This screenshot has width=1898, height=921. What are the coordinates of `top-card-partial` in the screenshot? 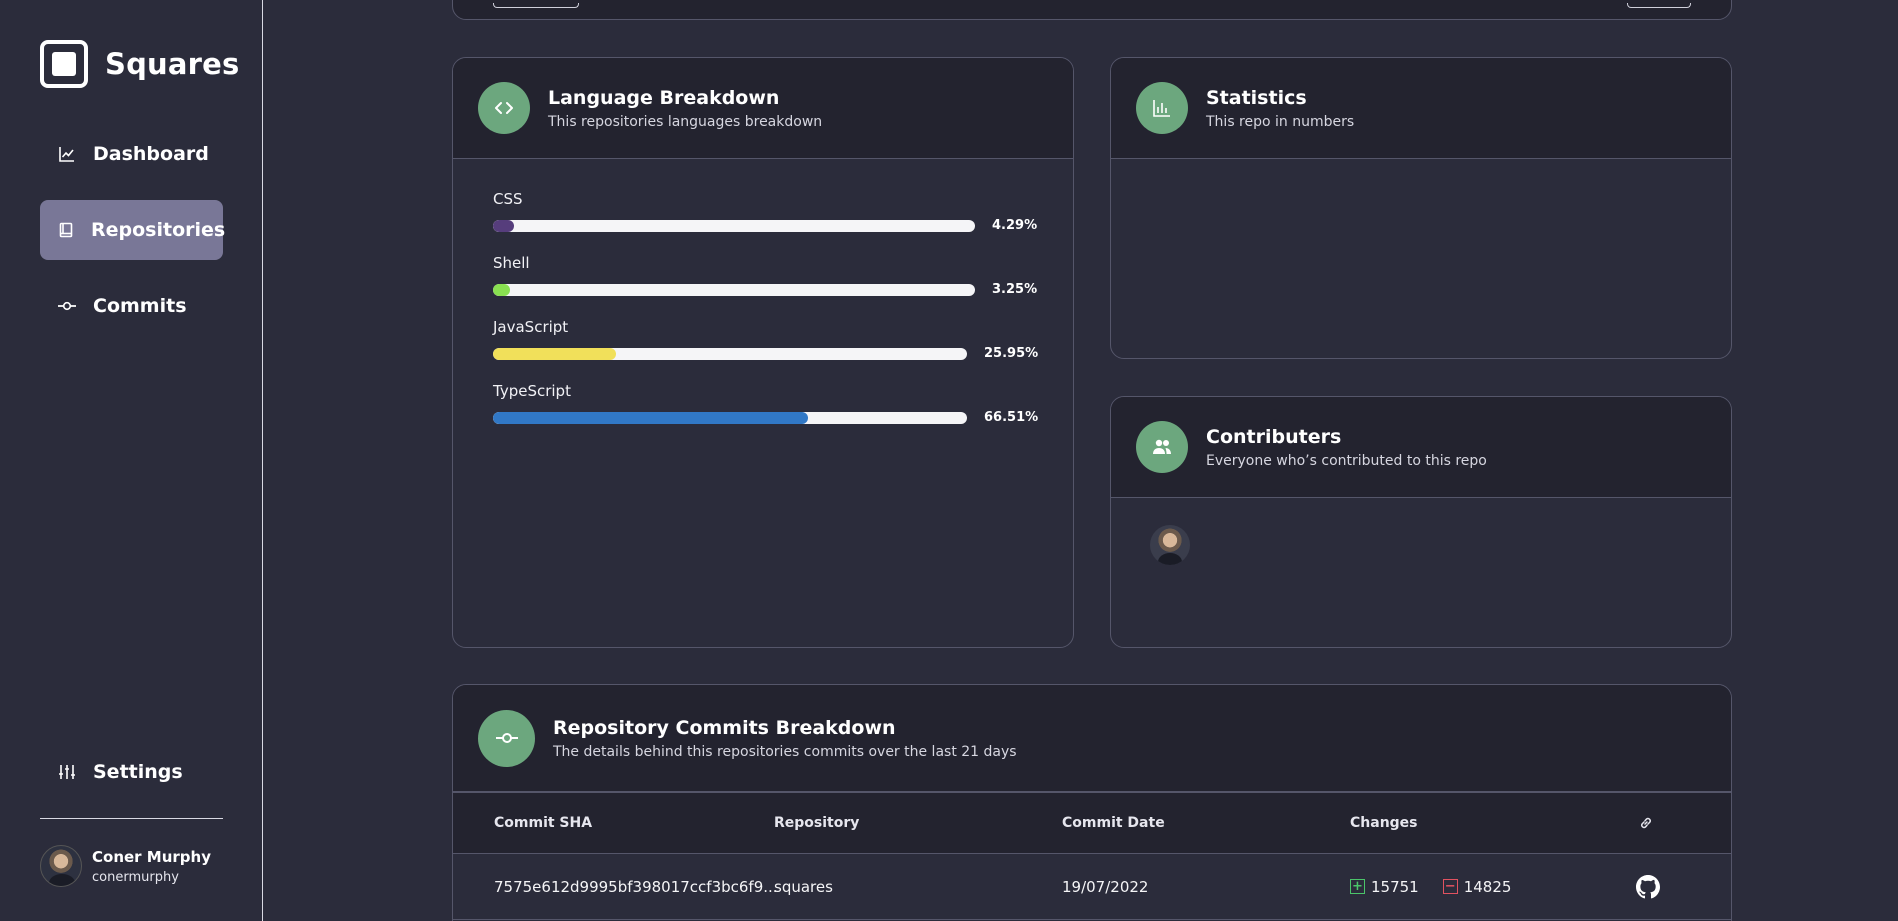 It's located at (1092, 10).